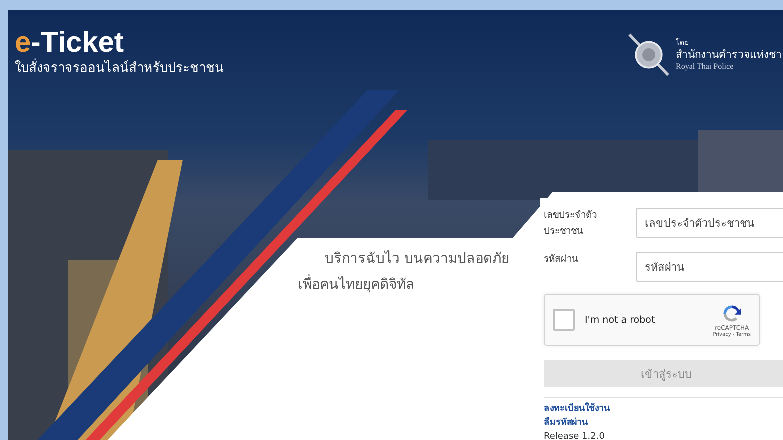 The image size is (783, 440). I want to click on captcha-label: I'm not a robot, so click(620, 320).